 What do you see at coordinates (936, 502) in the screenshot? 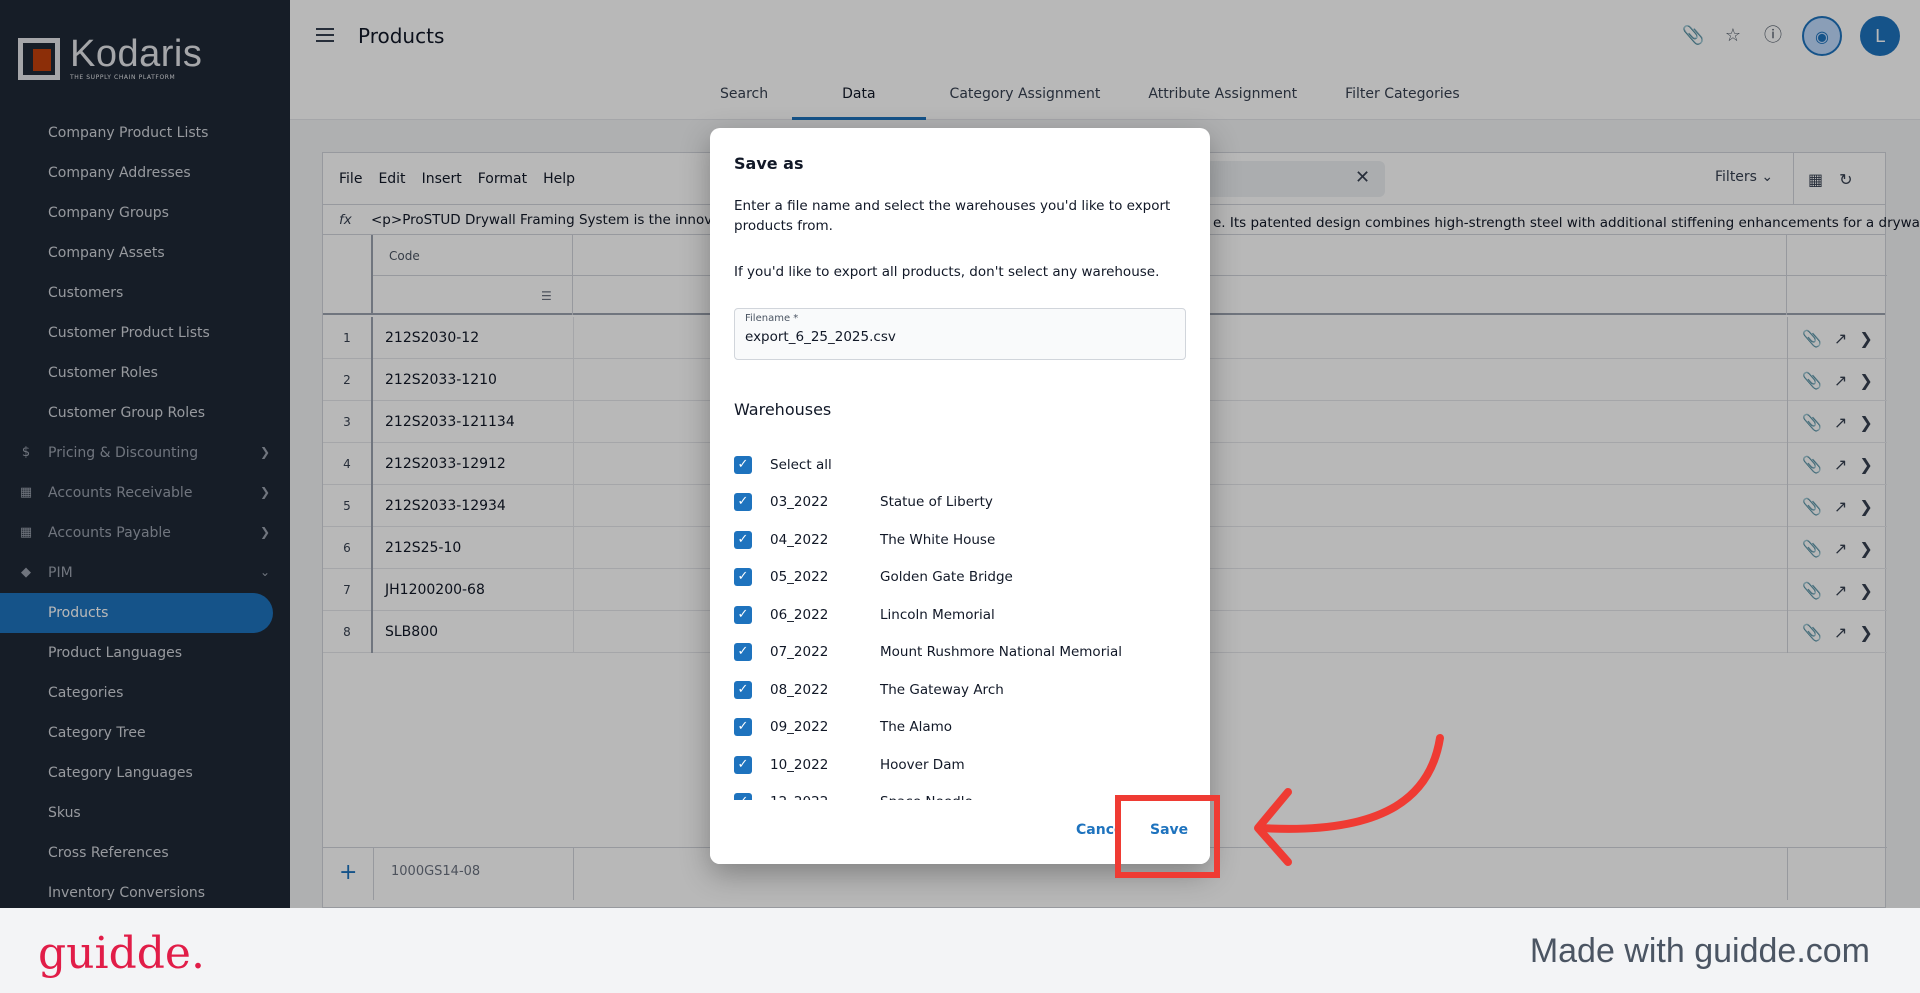
I see `warehouse-name: Statue of Liberty` at bounding box center [936, 502].